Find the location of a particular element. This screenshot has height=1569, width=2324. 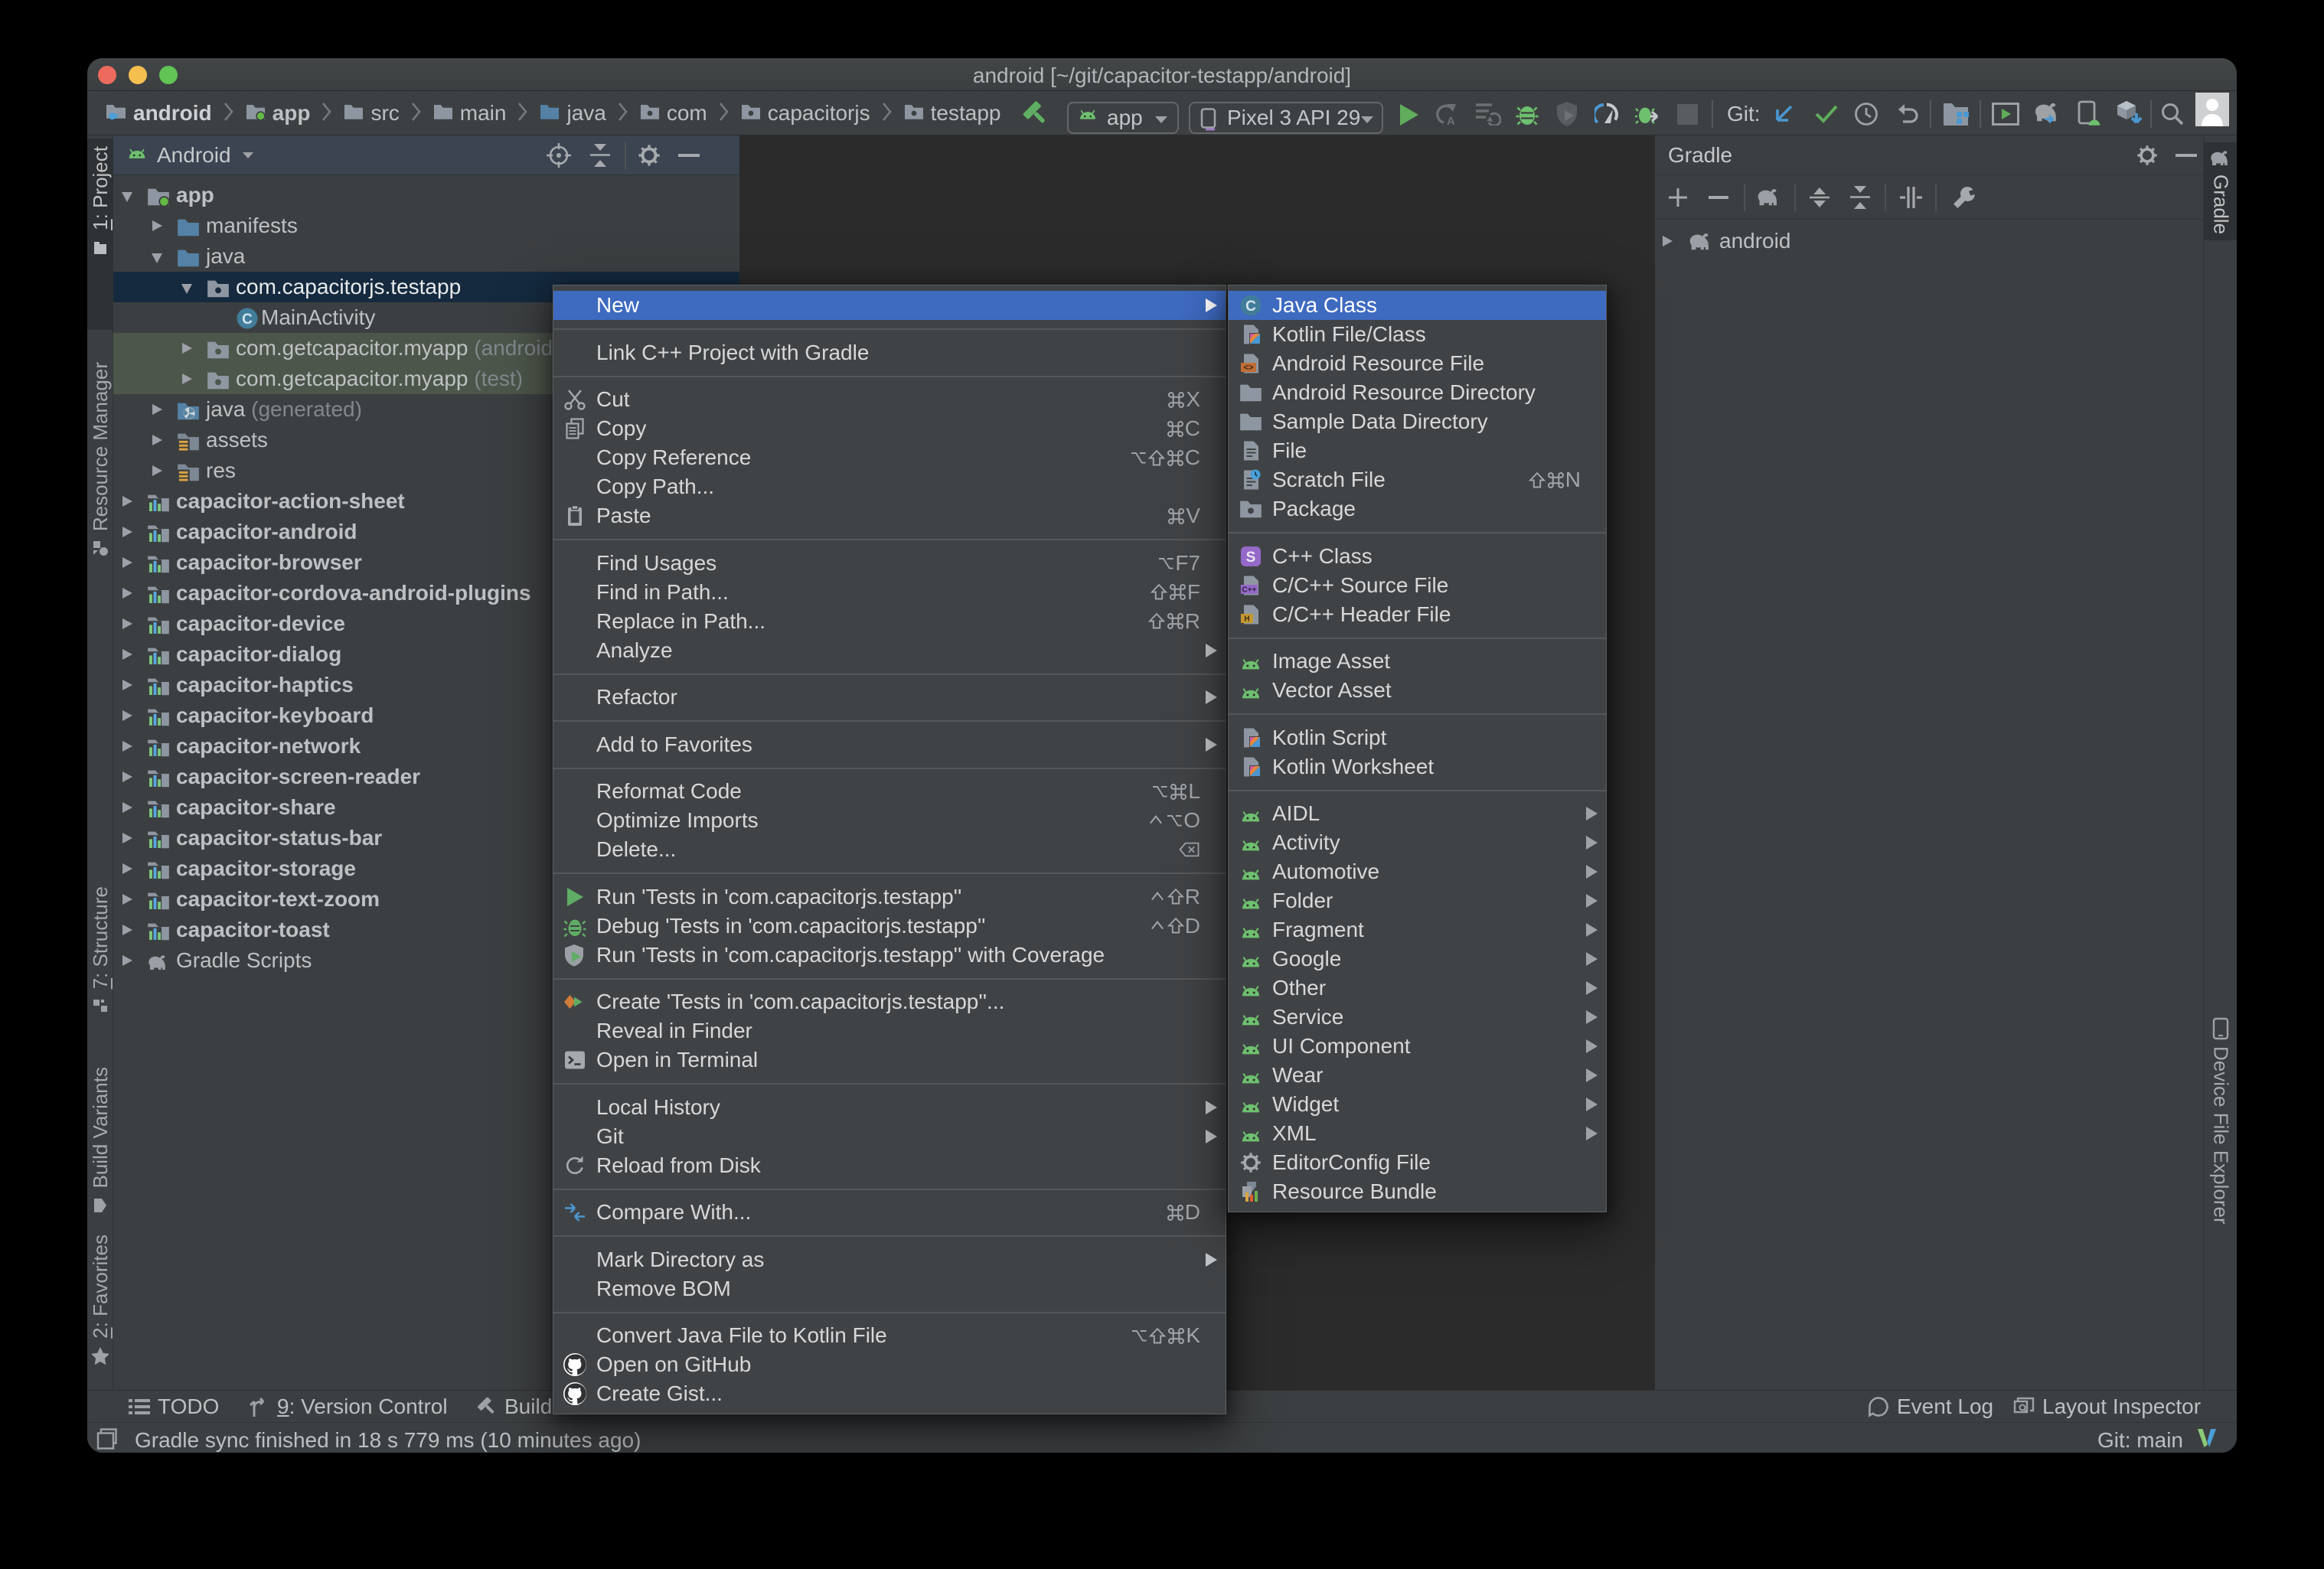

svg-text: H is located at coordinates (1246, 619).